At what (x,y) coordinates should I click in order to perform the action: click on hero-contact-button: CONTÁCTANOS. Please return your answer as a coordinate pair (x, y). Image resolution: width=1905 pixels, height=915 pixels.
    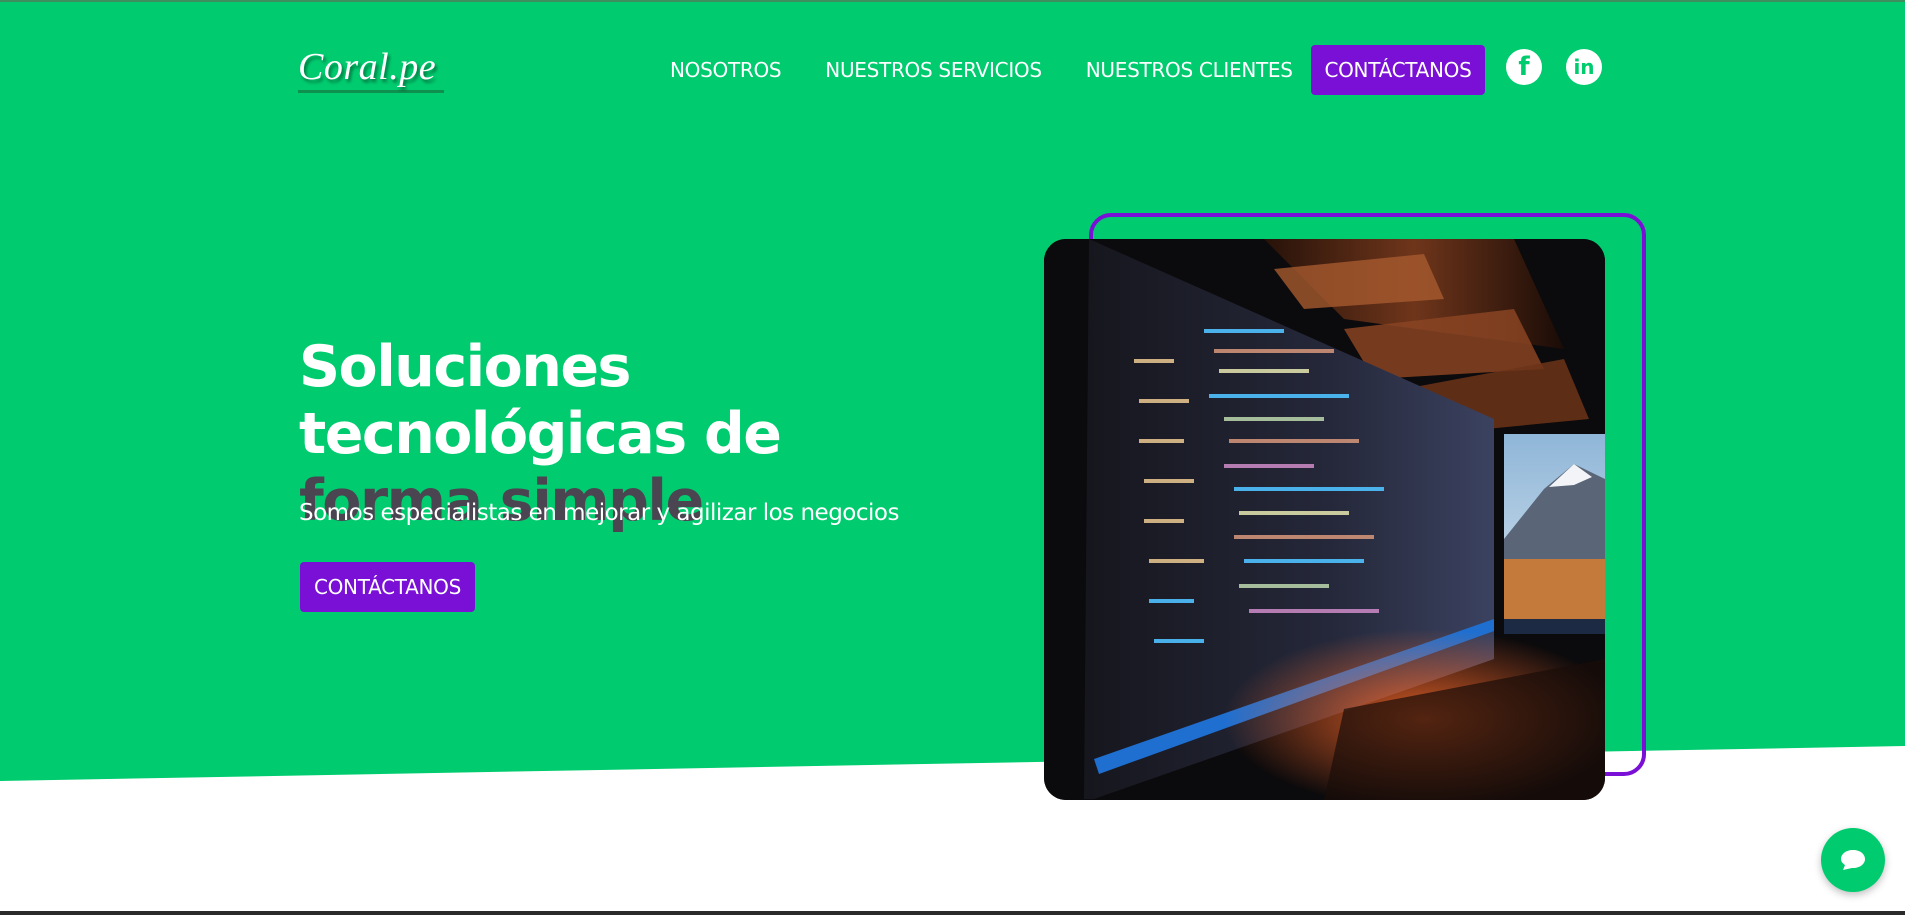
    Looking at the image, I should click on (387, 587).